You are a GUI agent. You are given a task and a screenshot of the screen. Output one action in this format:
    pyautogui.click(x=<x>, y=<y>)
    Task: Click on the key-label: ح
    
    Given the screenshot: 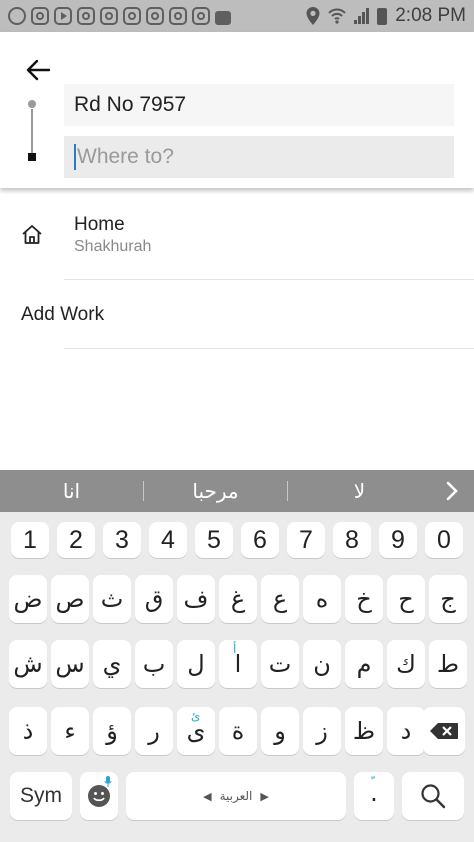 What is the action you would take?
    pyautogui.click(x=406, y=599)
    